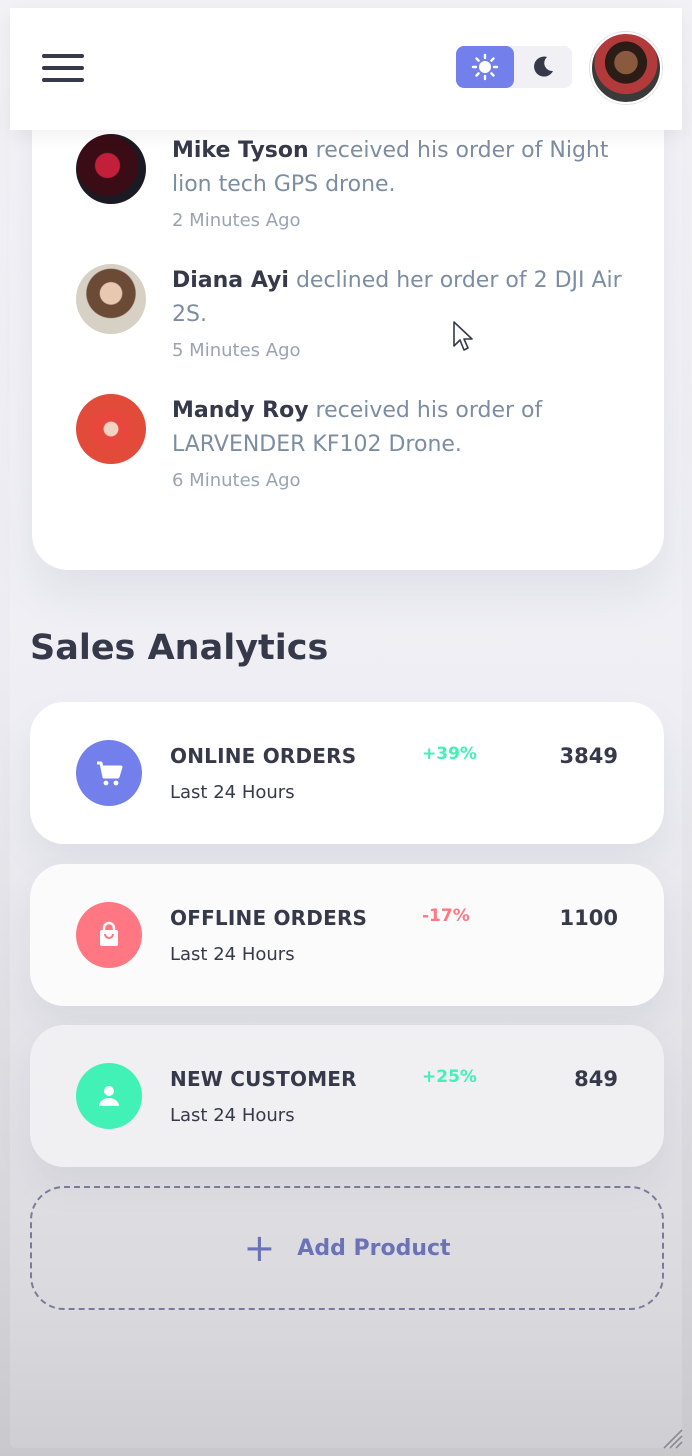  Describe the element at coordinates (672, 1438) in the screenshot. I see `resize-grip-icon` at that location.